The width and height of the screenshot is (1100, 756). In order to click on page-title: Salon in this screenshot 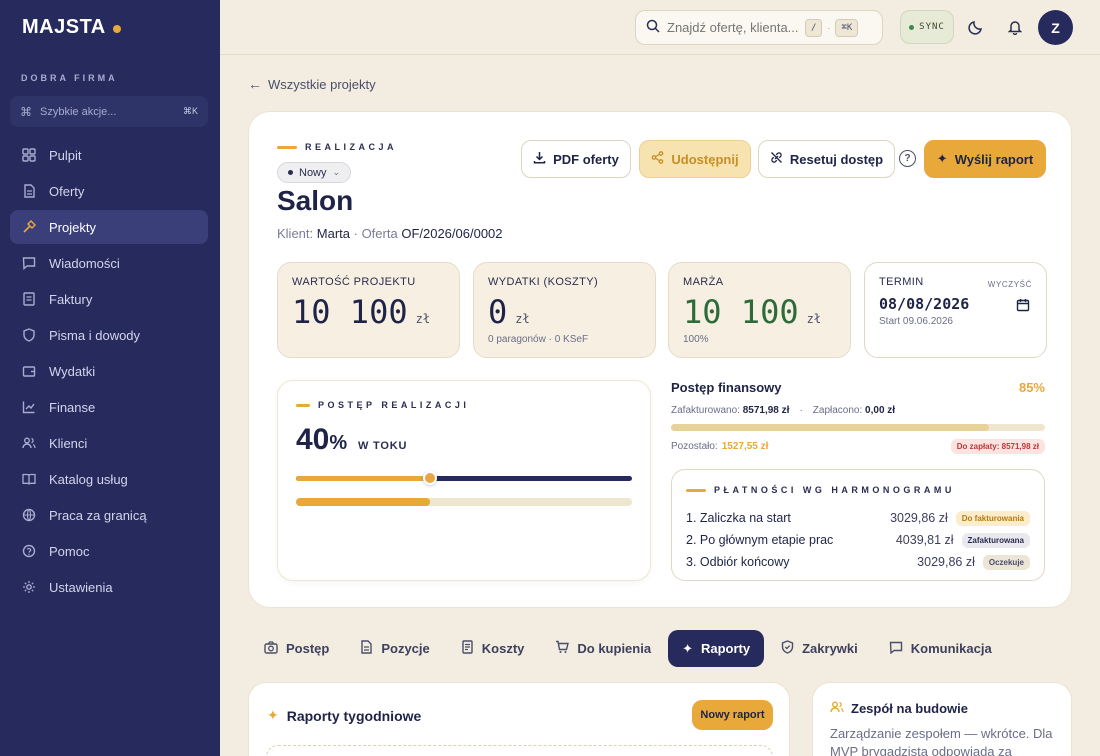, I will do `click(315, 200)`.